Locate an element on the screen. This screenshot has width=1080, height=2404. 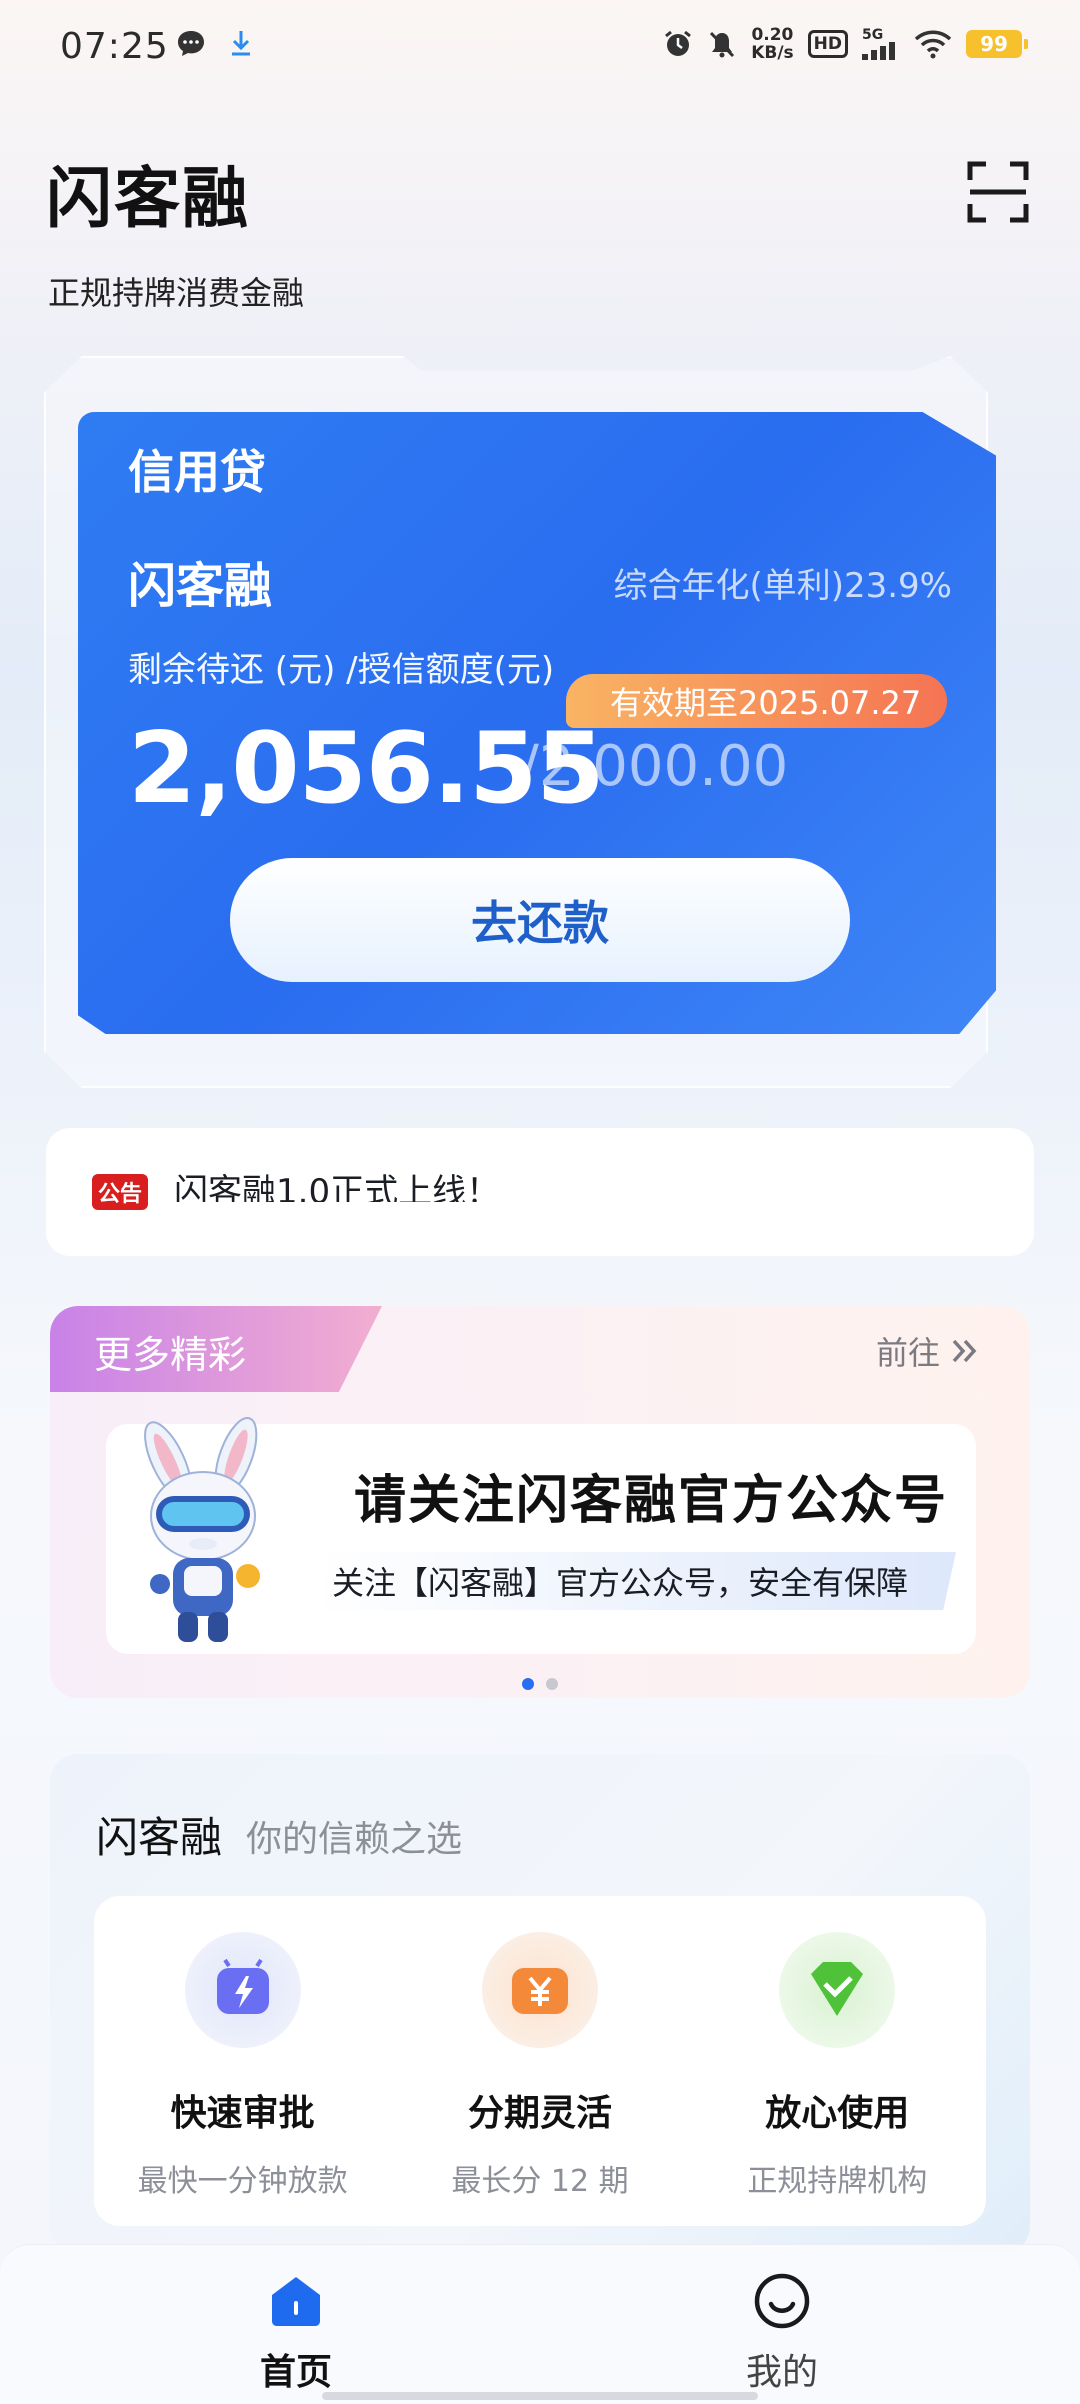
brand-name: 闪客融 is located at coordinates (148, 198).